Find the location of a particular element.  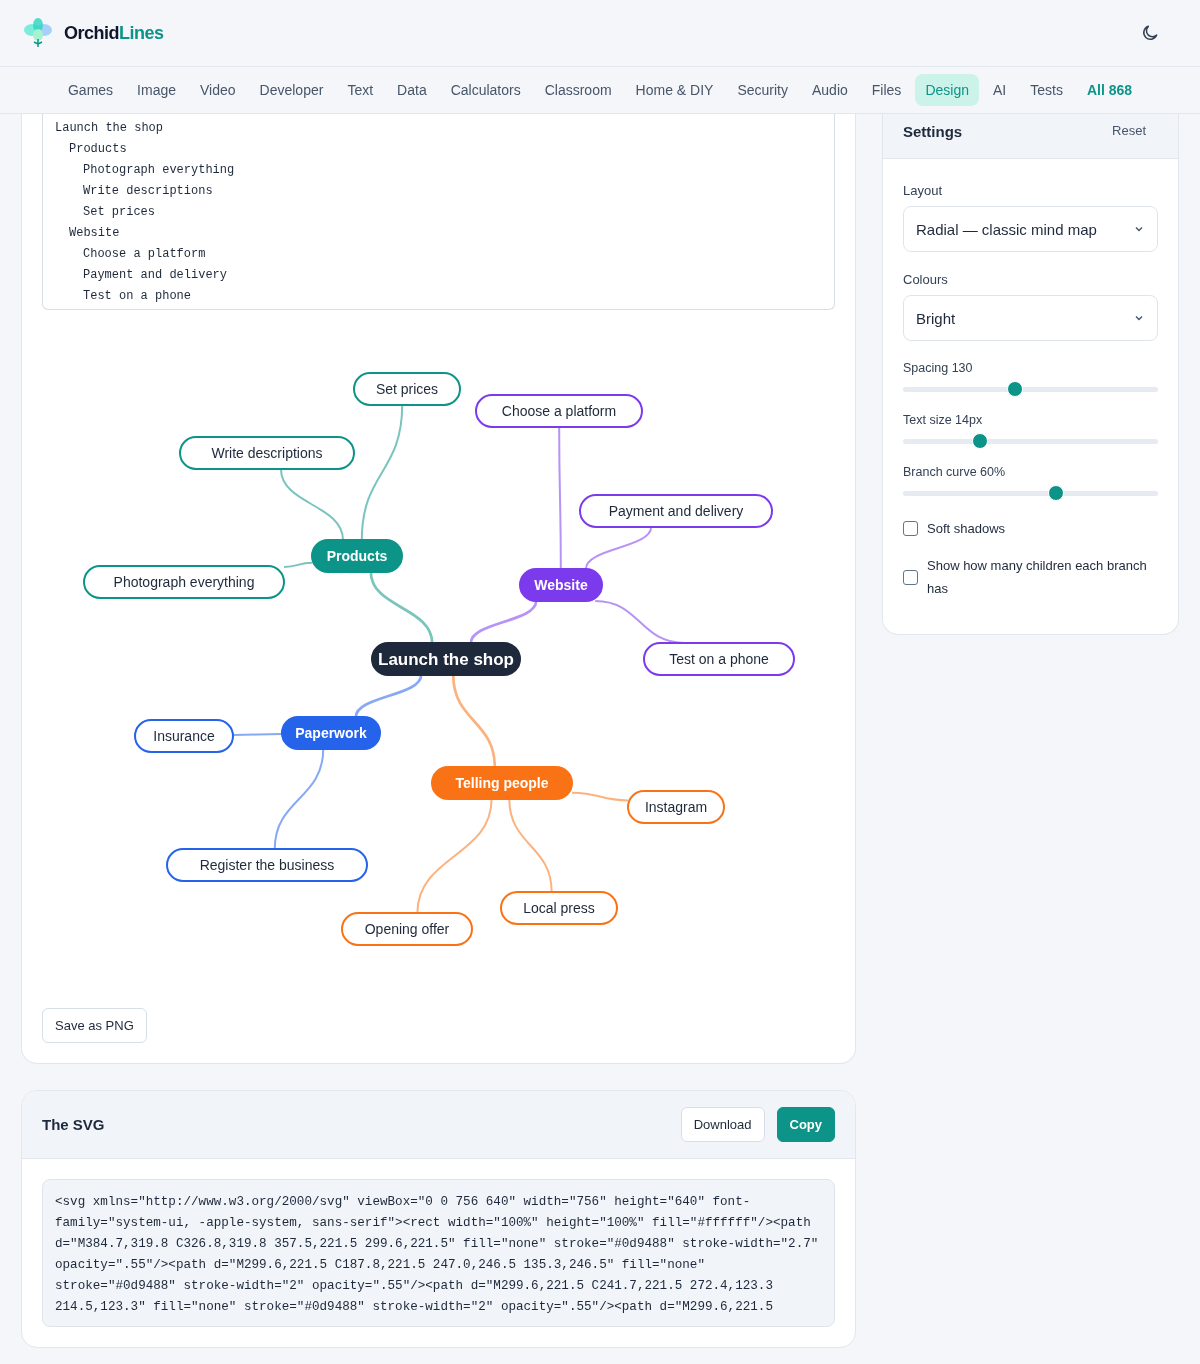

brand-name: OrchidLines is located at coordinates (114, 33).